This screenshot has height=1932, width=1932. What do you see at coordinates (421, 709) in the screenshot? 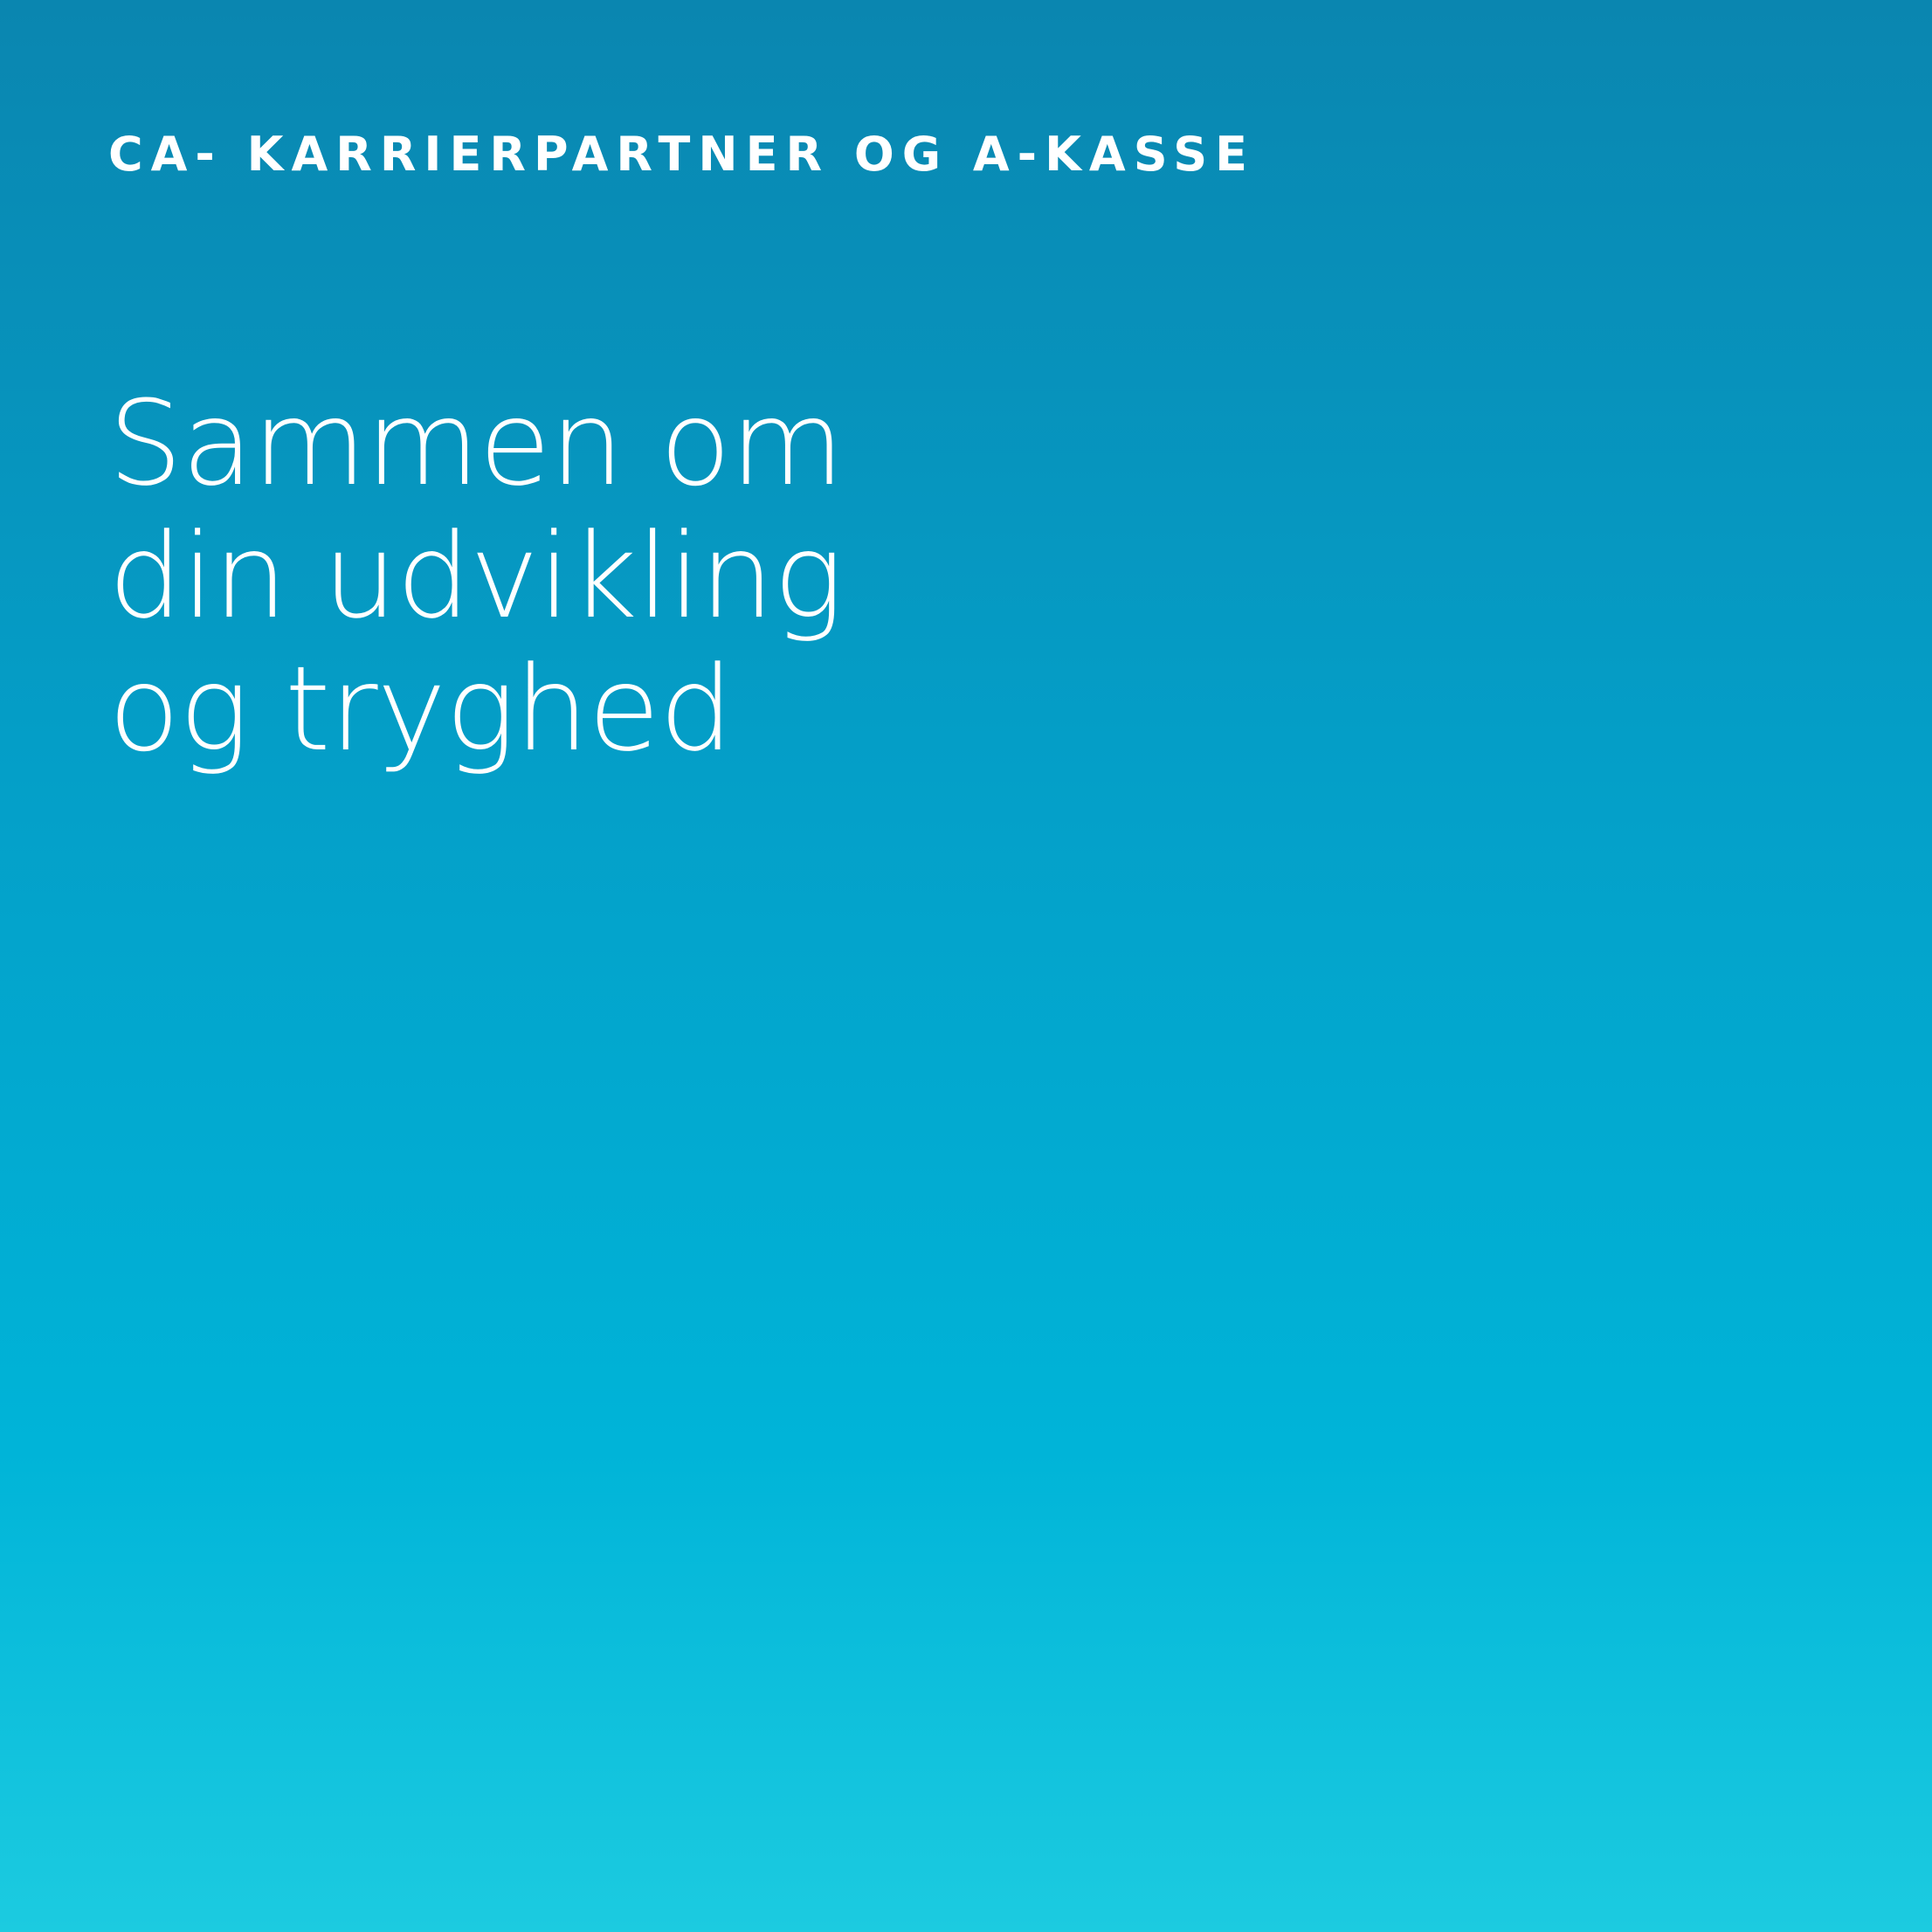
I see `headline-line-3: og tryghed` at bounding box center [421, 709].